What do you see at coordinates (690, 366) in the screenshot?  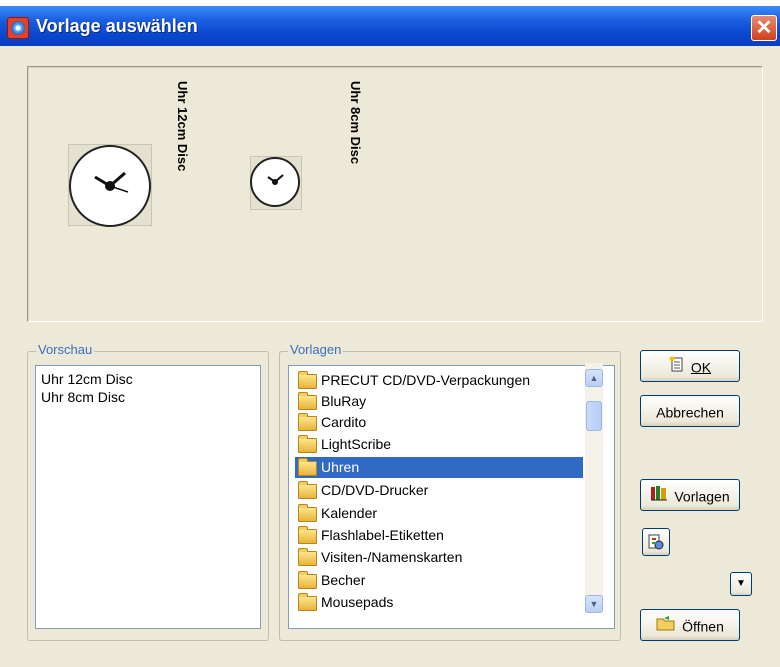 I see `ok-button: OK` at bounding box center [690, 366].